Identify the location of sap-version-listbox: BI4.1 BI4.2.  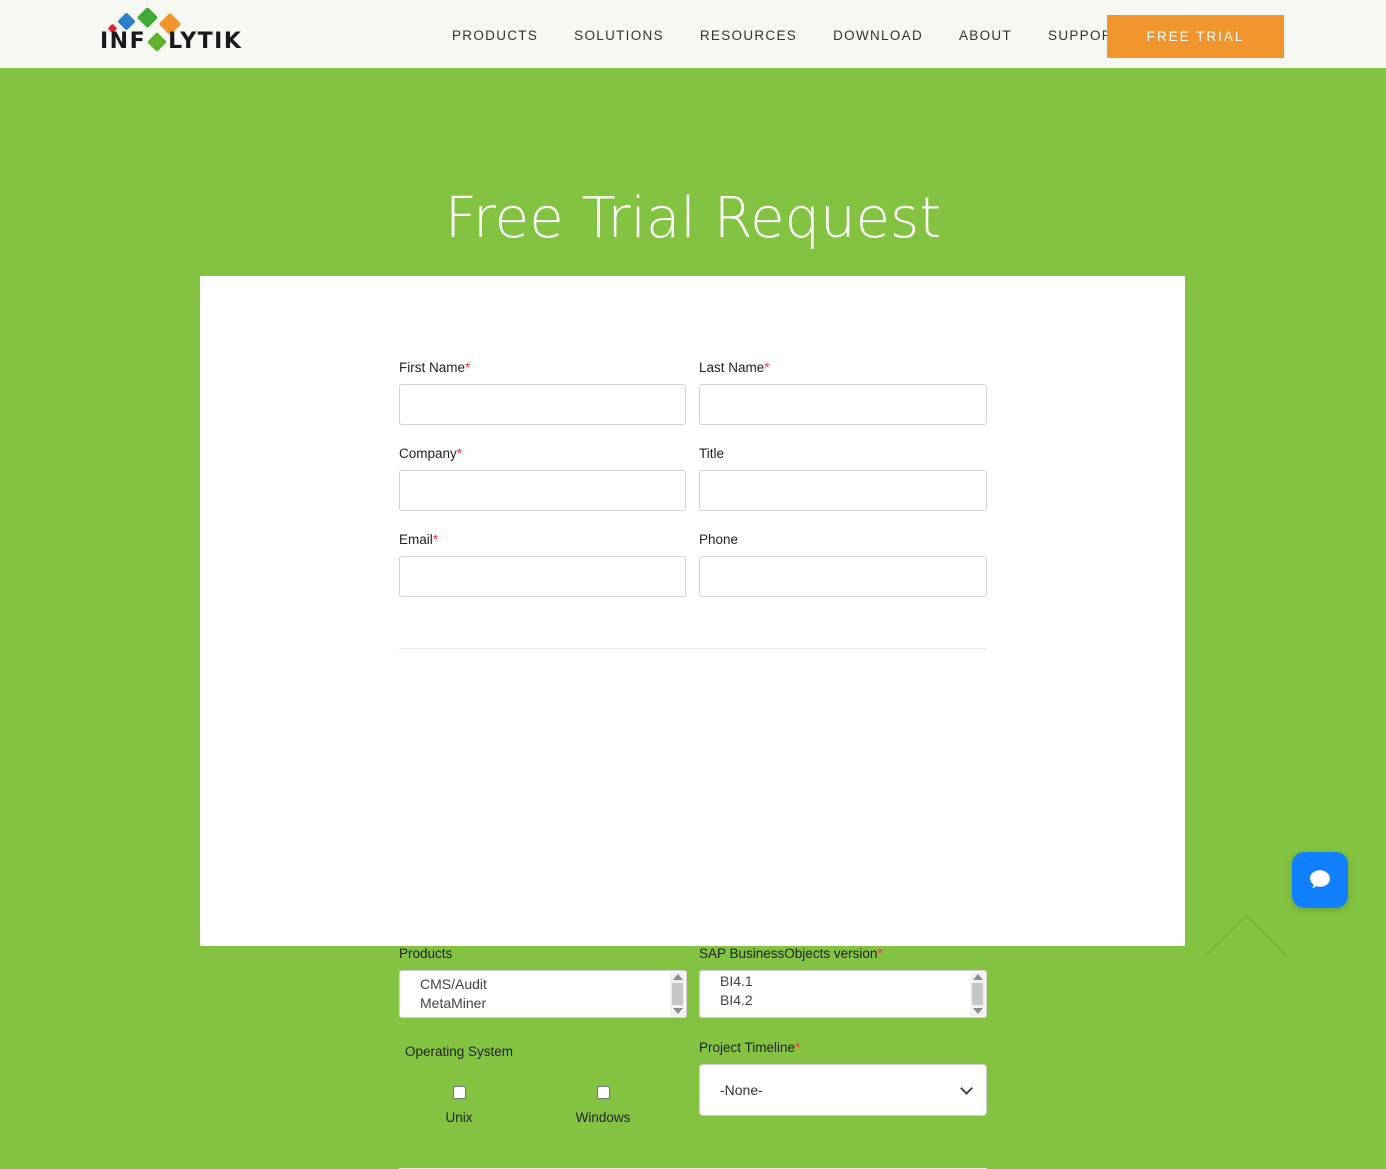
(843, 994).